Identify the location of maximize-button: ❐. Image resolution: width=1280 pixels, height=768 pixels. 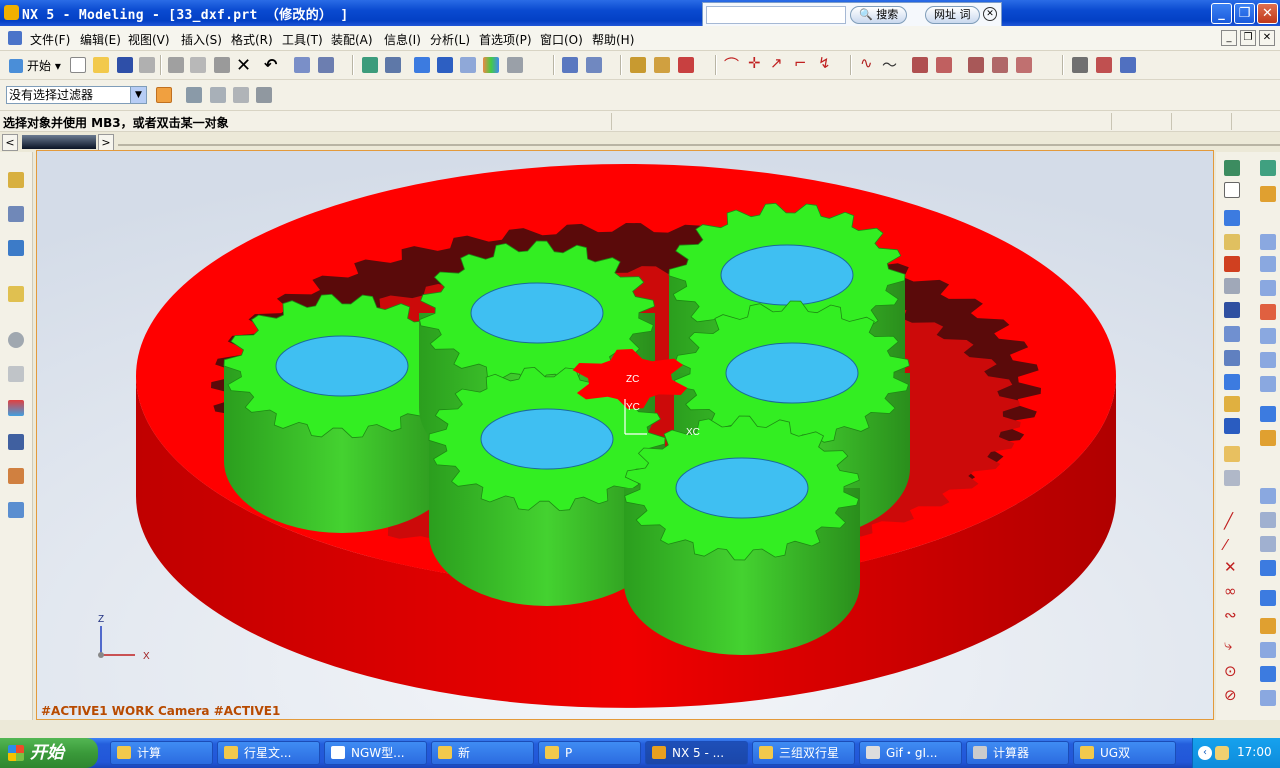
(1244, 13).